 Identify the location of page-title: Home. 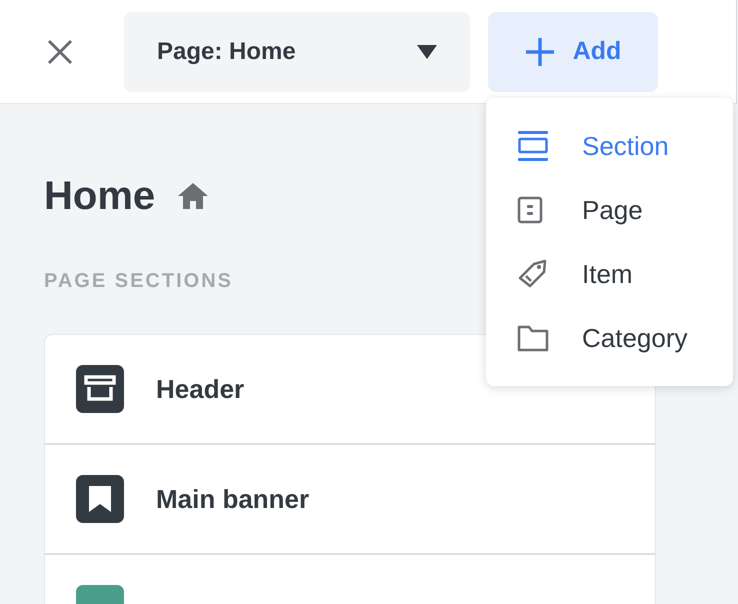
(100, 196).